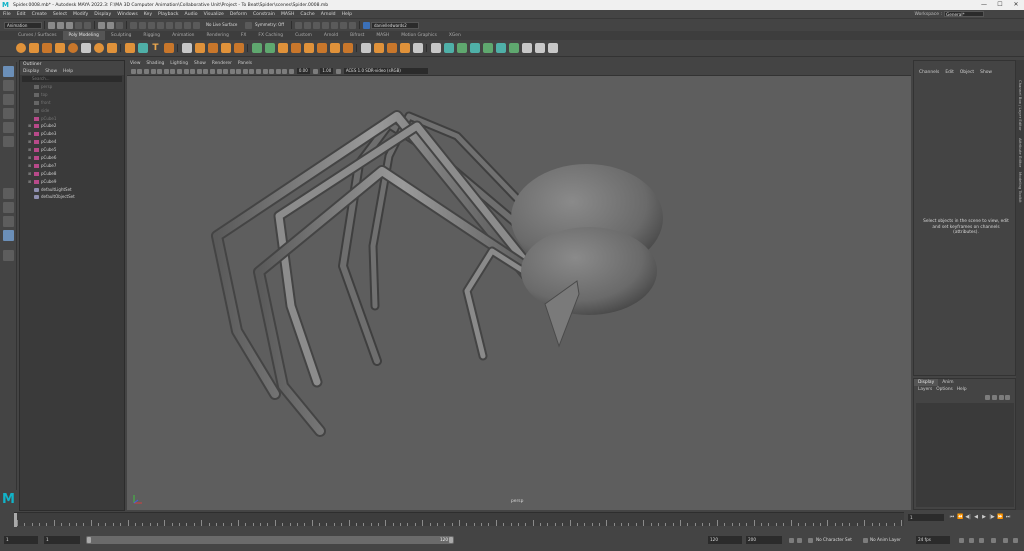 The image size is (1024, 551). What do you see at coordinates (146, 71) in the screenshot?
I see `bookmark-icon` at bounding box center [146, 71].